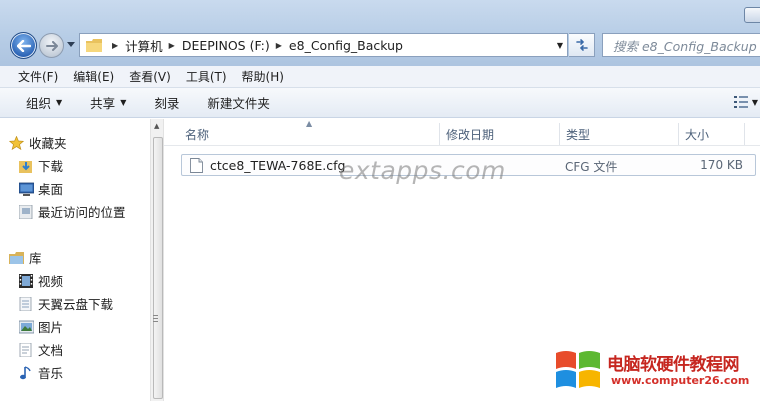 This screenshot has height=401, width=760. Describe the element at coordinates (196, 165) in the screenshot. I see `file-icon` at that location.